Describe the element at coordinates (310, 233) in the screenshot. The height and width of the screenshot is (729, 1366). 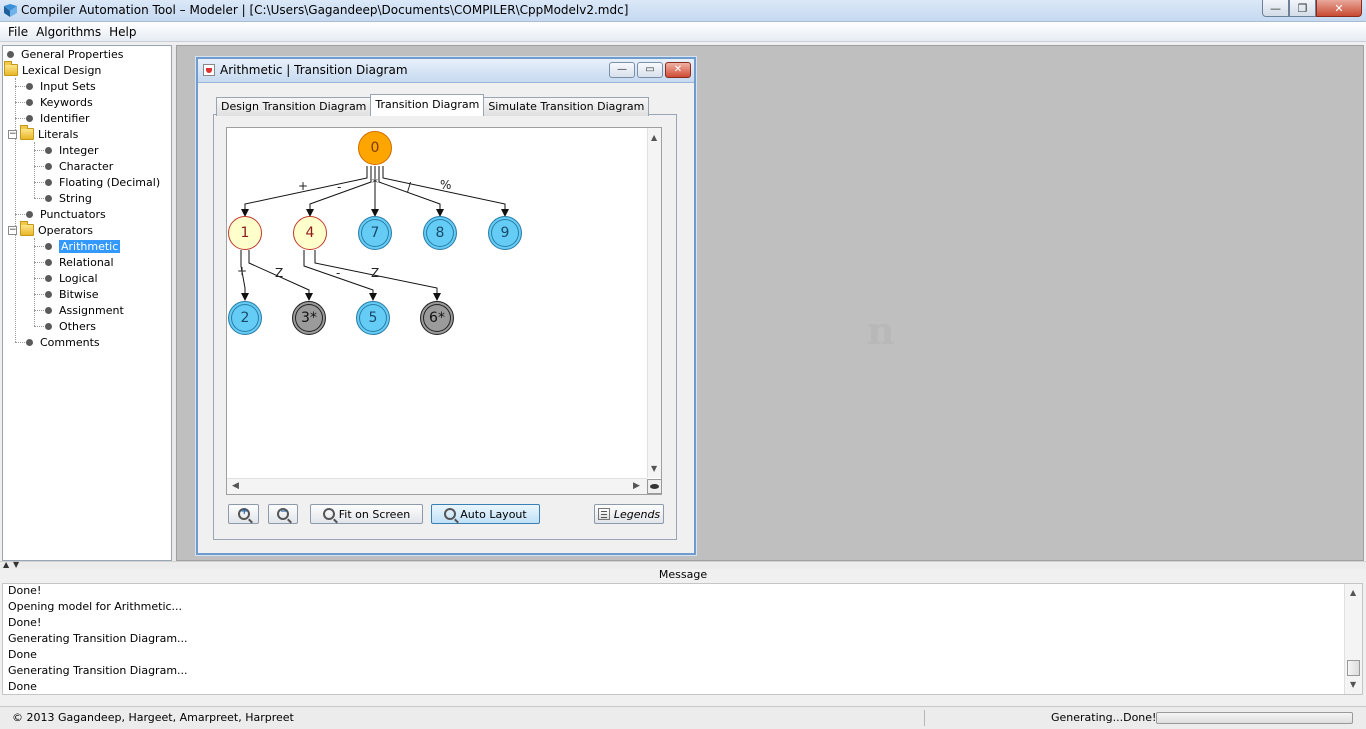
I see `state-4: 4` at that location.